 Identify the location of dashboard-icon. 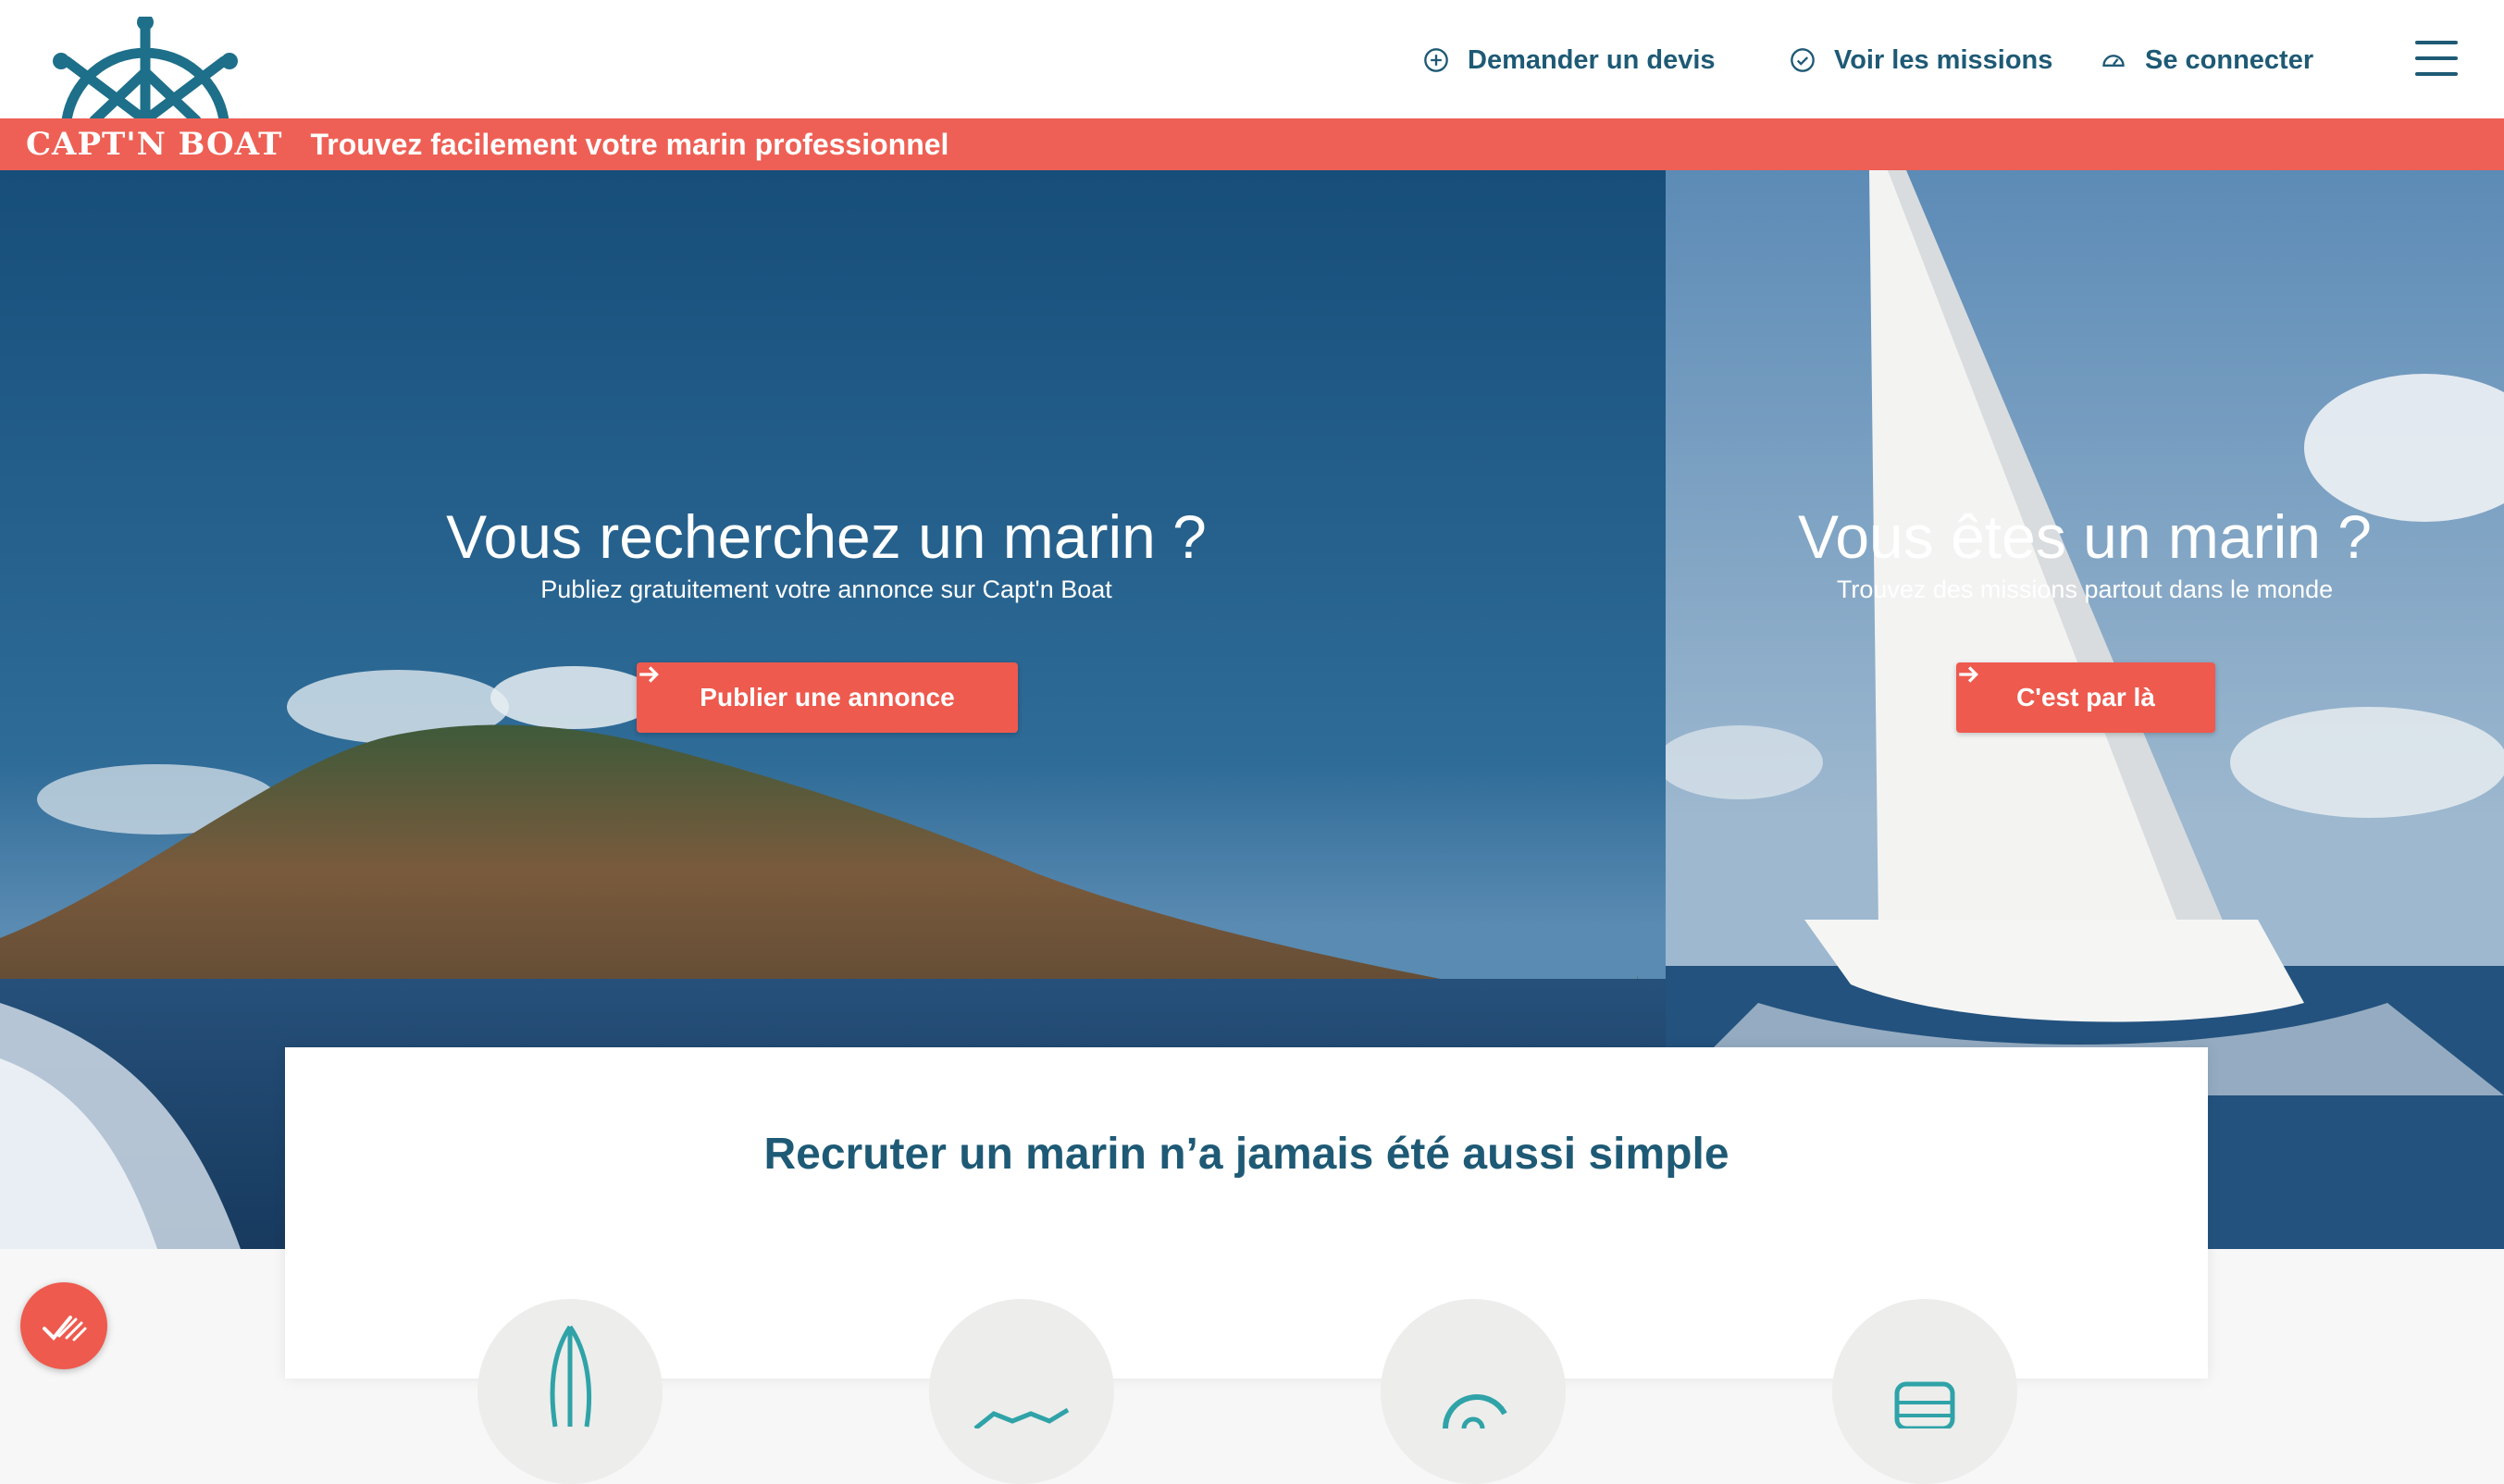
(2113, 61).